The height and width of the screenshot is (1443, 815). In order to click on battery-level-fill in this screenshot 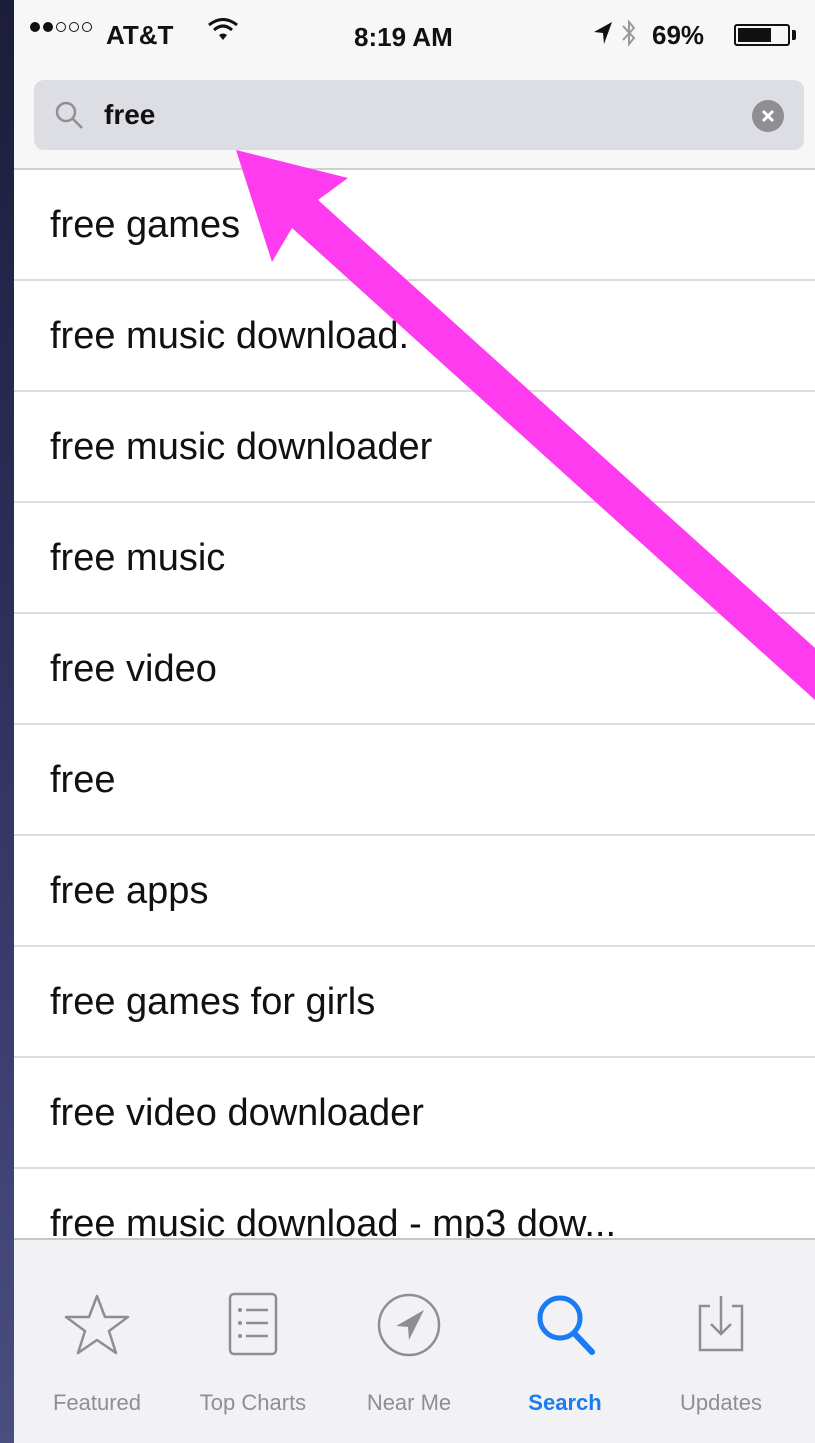, I will do `click(754, 35)`.